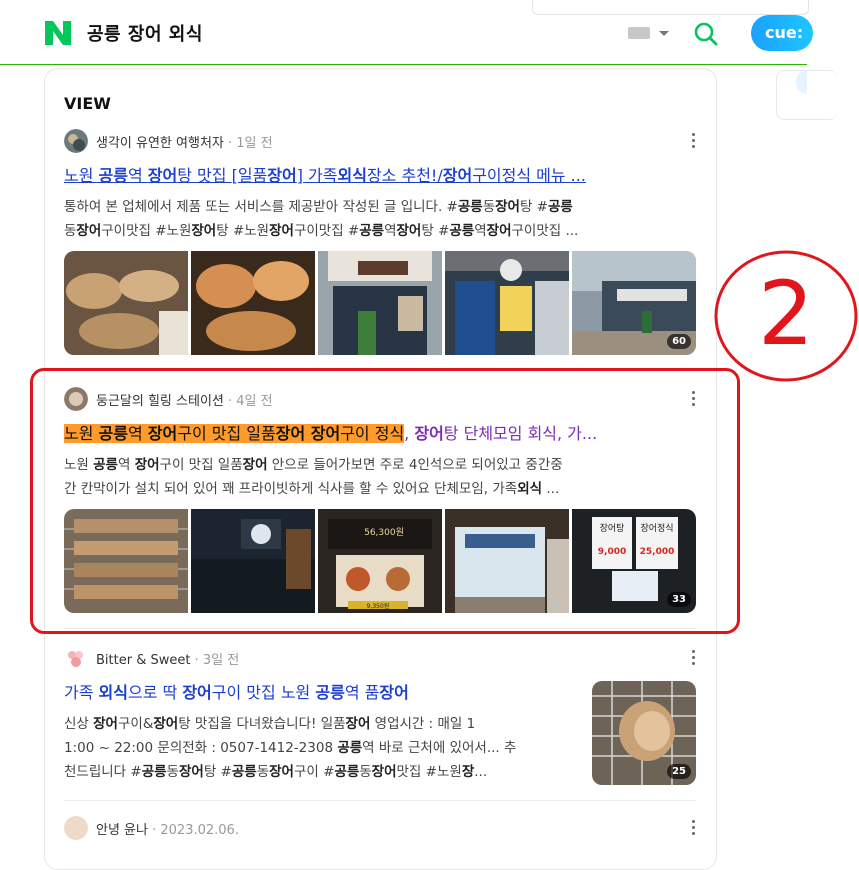 This screenshot has height=870, width=859. I want to click on svg-text: 2, so click(786, 313).